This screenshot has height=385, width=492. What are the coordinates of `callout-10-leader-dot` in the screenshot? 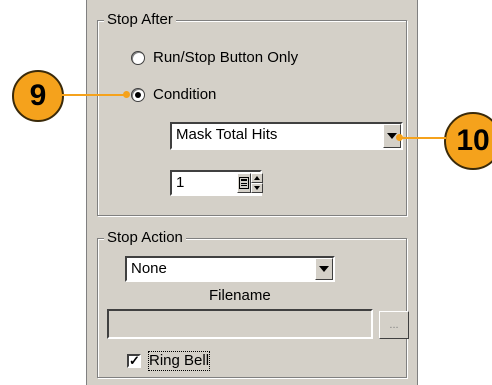 It's located at (399, 137).